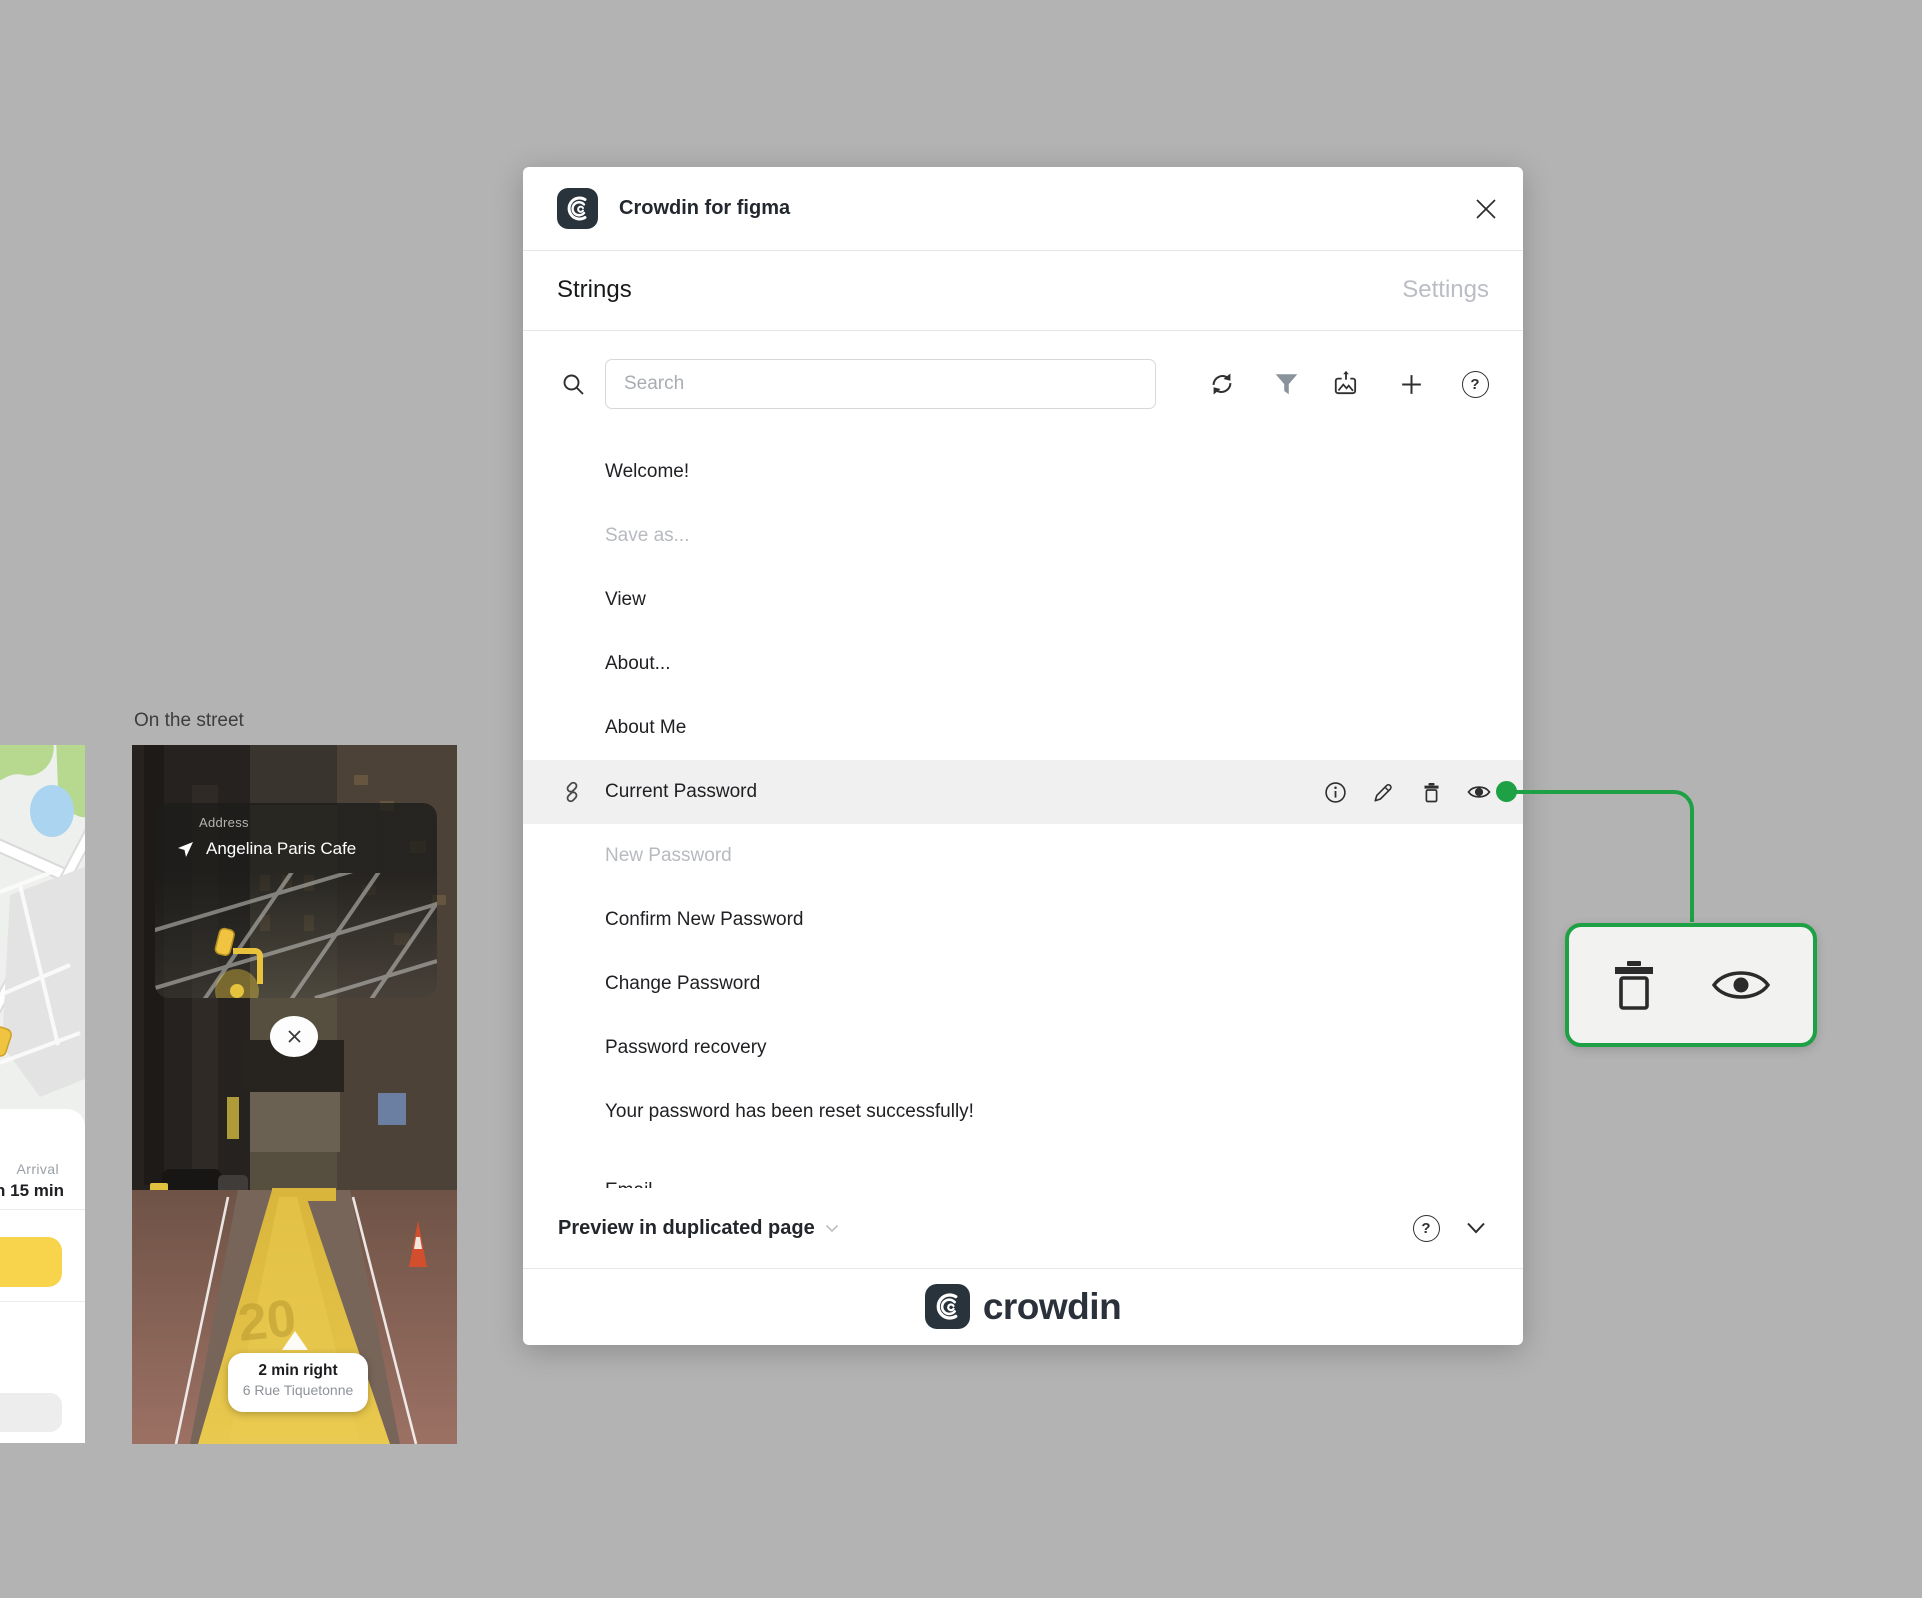 This screenshot has width=1922, height=1598. Describe the element at coordinates (698, 1228) in the screenshot. I see `preview-mode-select: Preview in duplicated page` at that location.